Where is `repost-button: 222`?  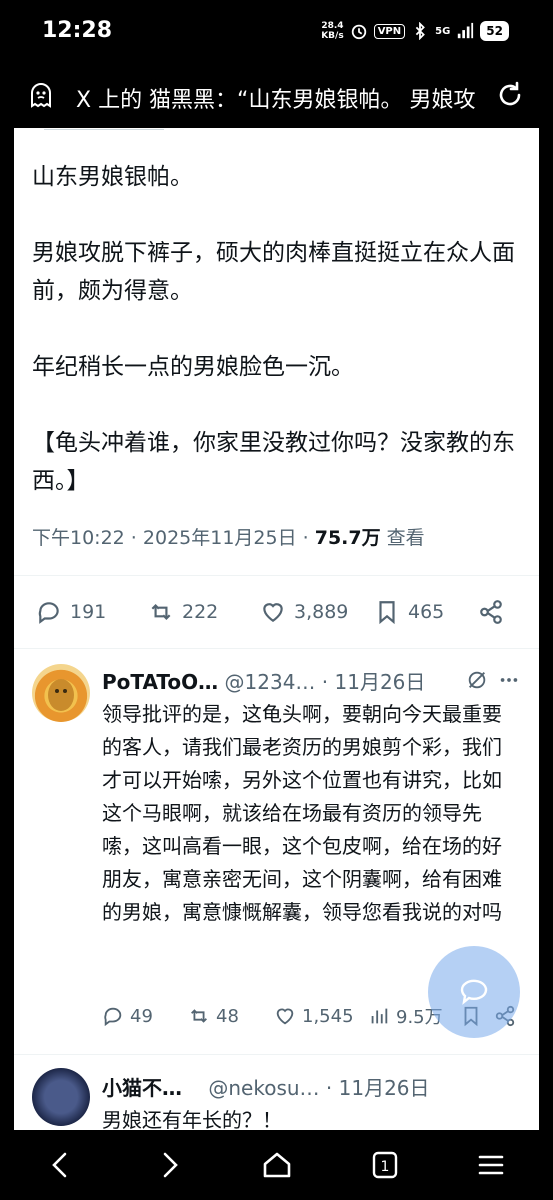
repost-button: 222 is located at coordinates (204, 612).